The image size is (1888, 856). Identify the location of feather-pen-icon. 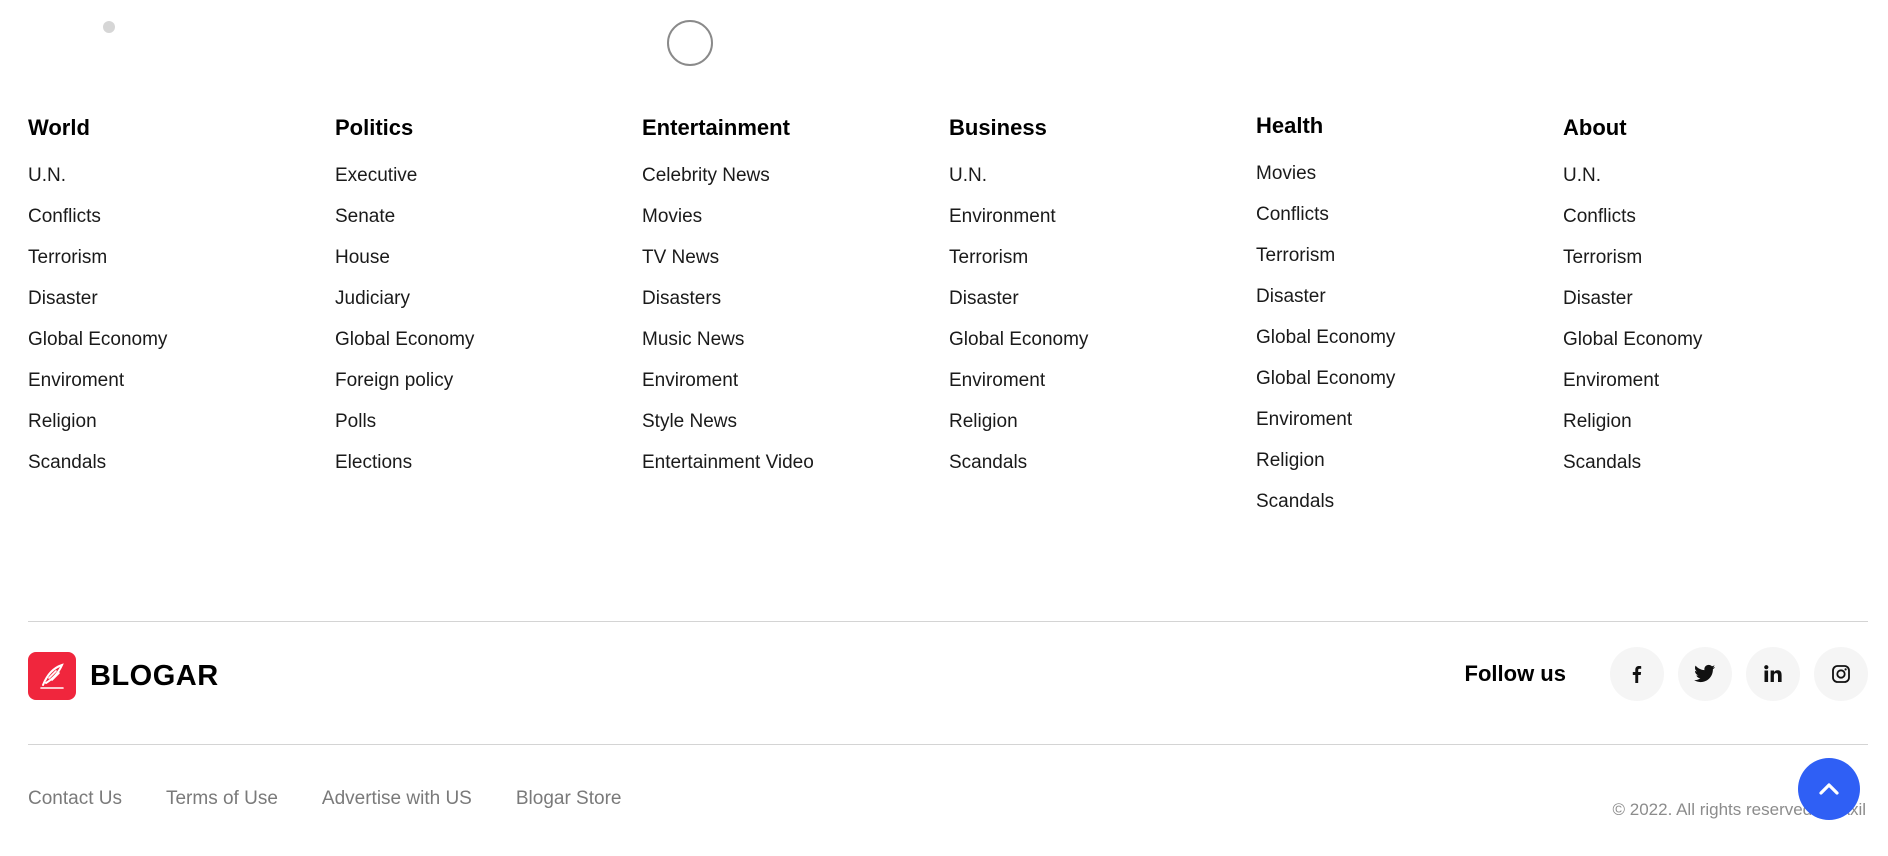
(52, 676).